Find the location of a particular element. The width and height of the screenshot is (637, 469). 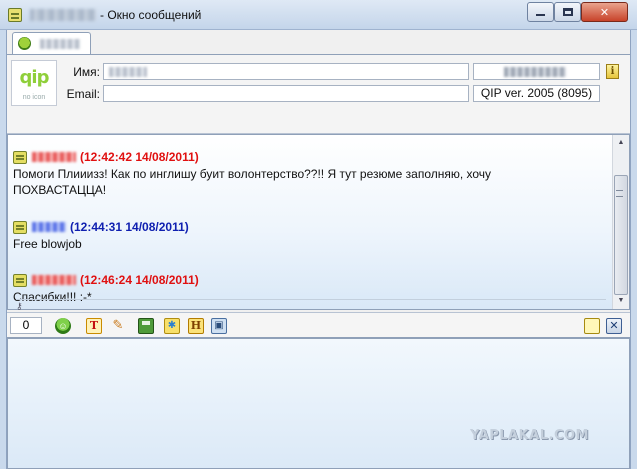

qip-logo: qip is located at coordinates (34, 77).